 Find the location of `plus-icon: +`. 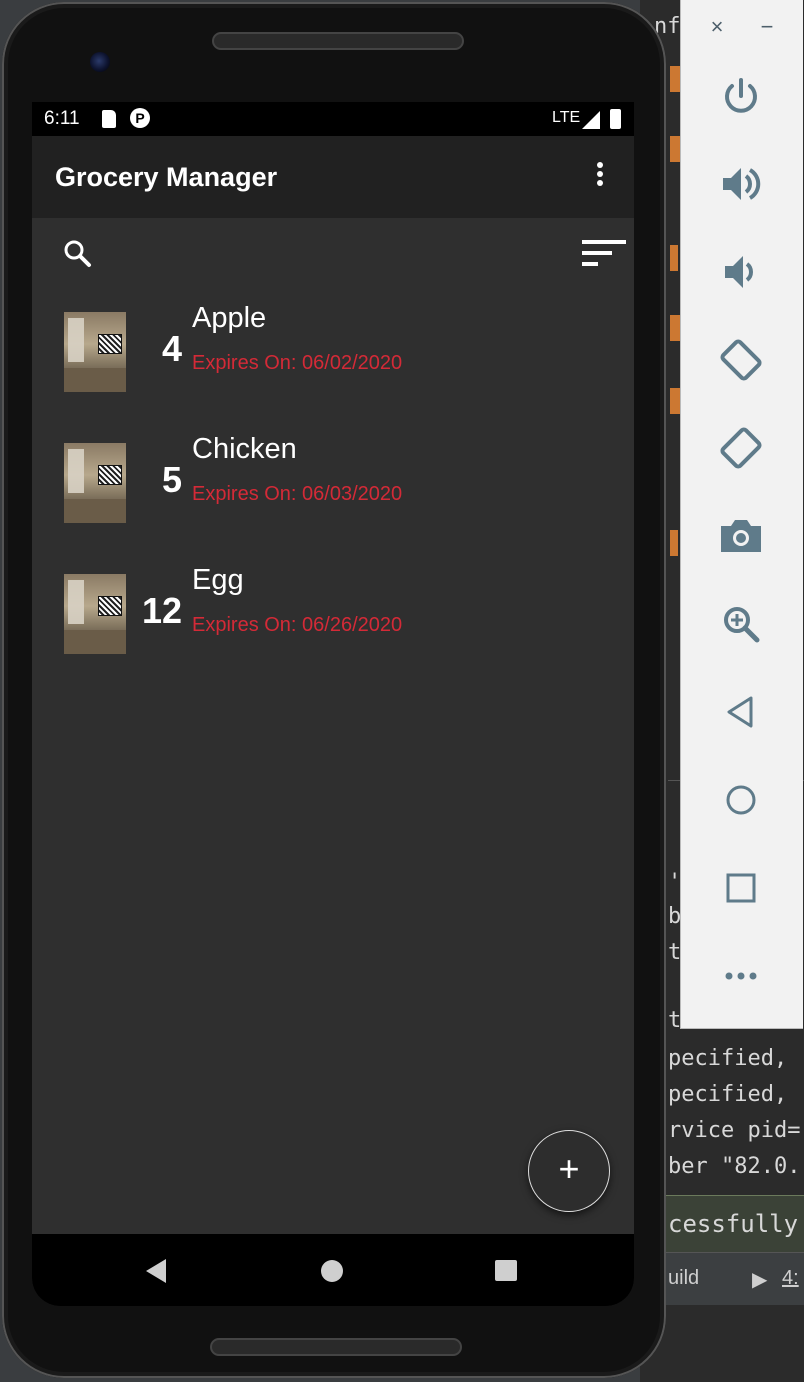

plus-icon: + is located at coordinates (569, 1168).